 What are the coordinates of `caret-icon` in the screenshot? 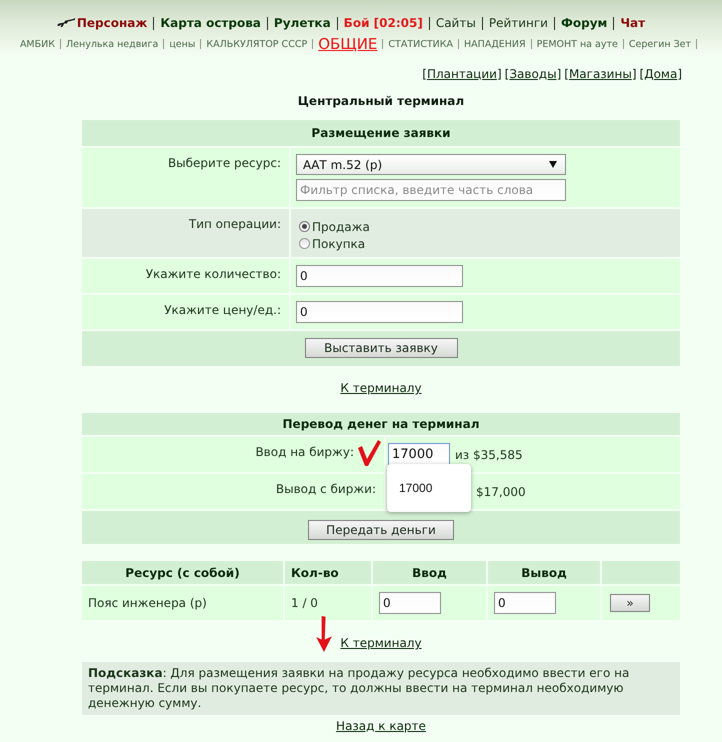 It's located at (553, 164).